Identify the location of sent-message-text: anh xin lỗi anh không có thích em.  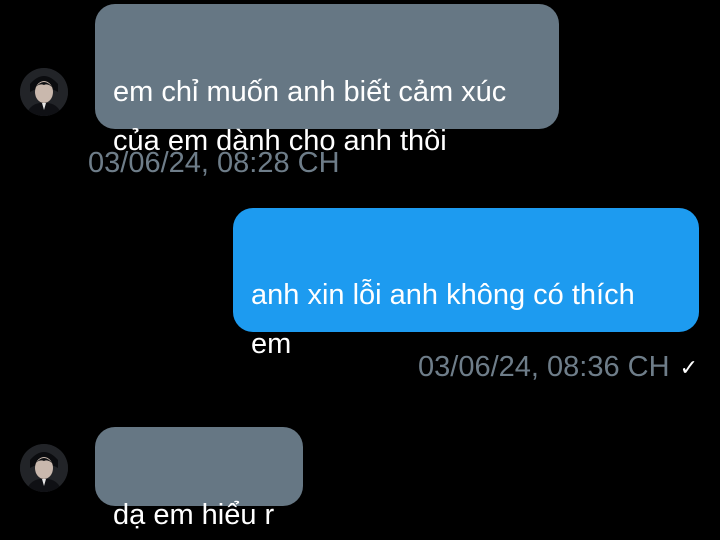
(443, 319).